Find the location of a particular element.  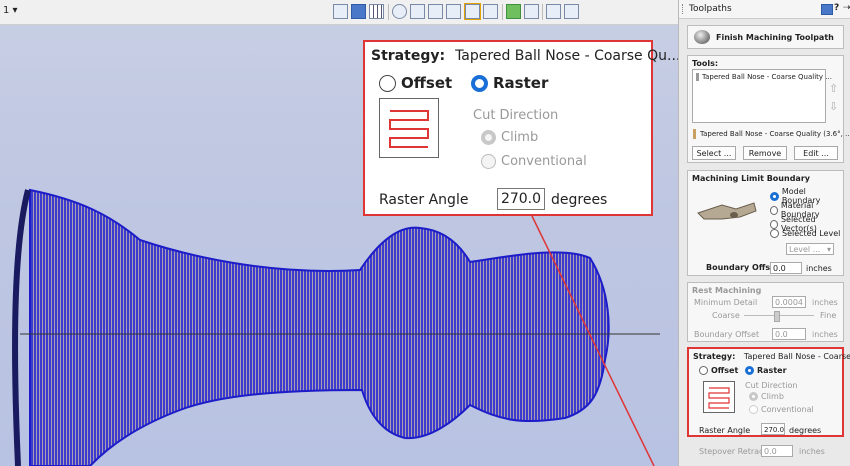

raster-radio: Raster is located at coordinates (766, 370).